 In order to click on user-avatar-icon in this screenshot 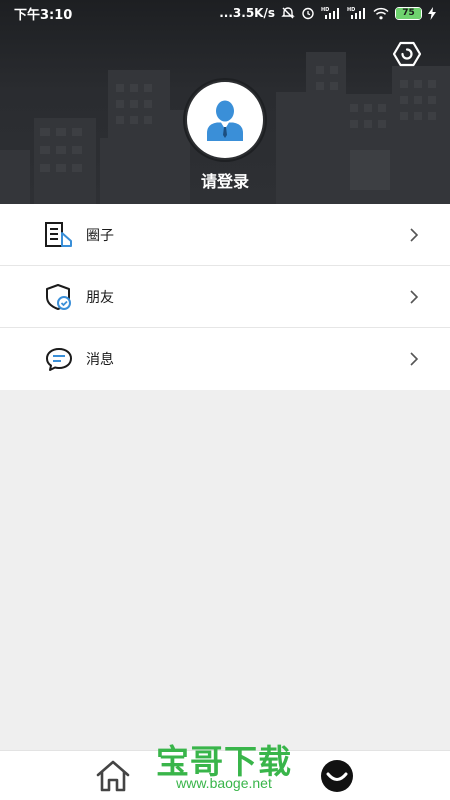, I will do `click(225, 120)`.